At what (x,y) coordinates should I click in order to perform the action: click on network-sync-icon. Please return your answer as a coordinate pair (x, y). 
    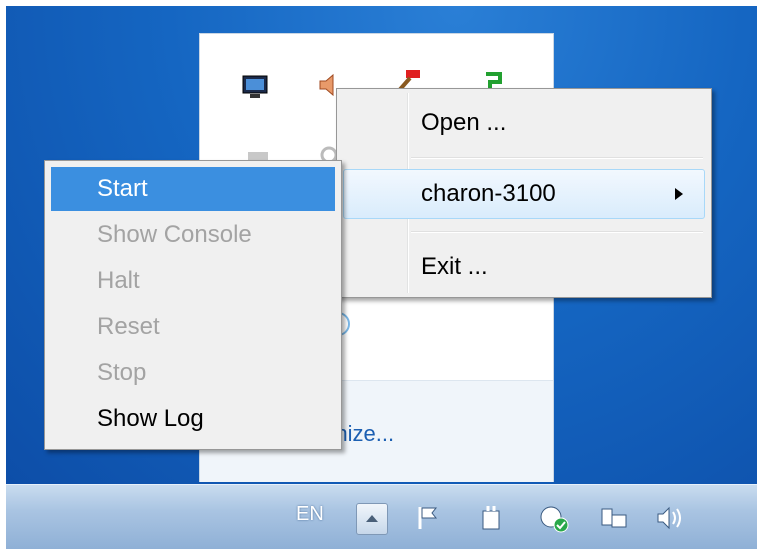
    Looking at the image, I should click on (553, 518).